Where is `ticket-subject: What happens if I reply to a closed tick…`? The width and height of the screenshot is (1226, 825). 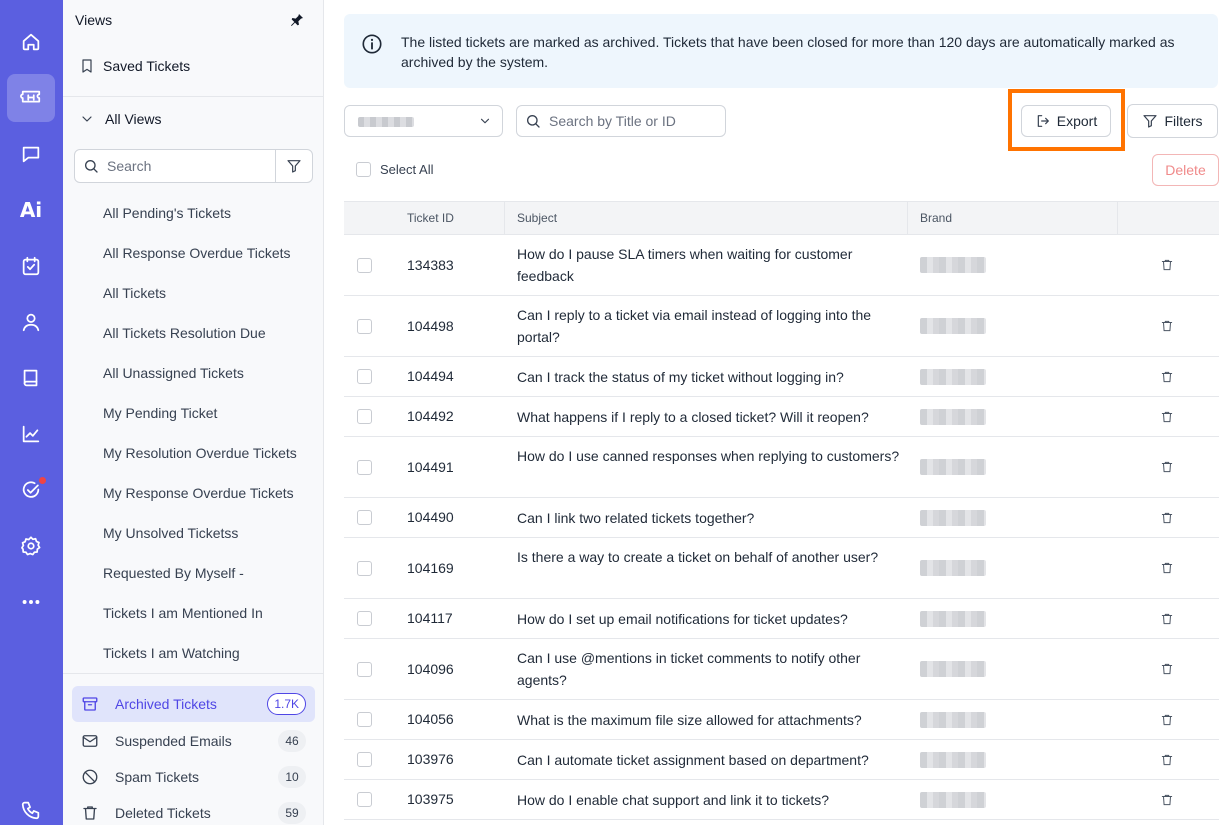 ticket-subject: What happens if I reply to a closed tick… is located at coordinates (712, 417).